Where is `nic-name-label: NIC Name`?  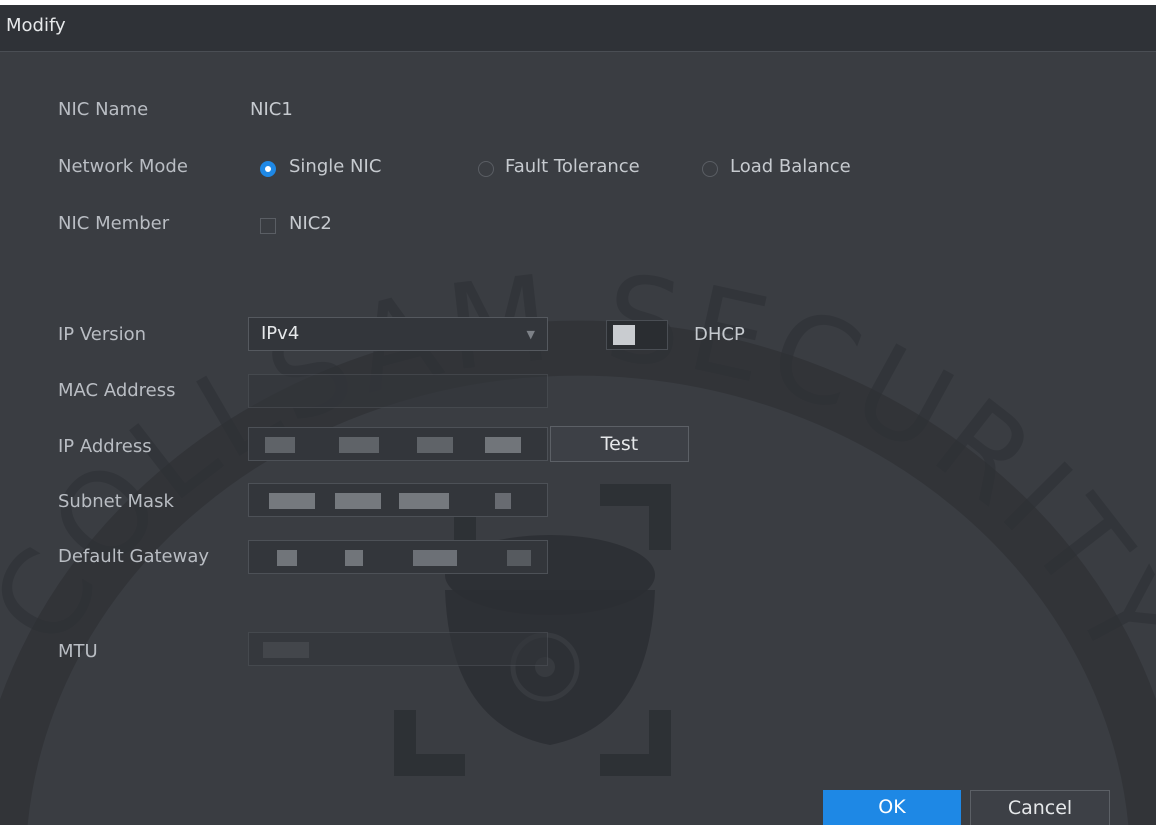 nic-name-label: NIC Name is located at coordinates (103, 109).